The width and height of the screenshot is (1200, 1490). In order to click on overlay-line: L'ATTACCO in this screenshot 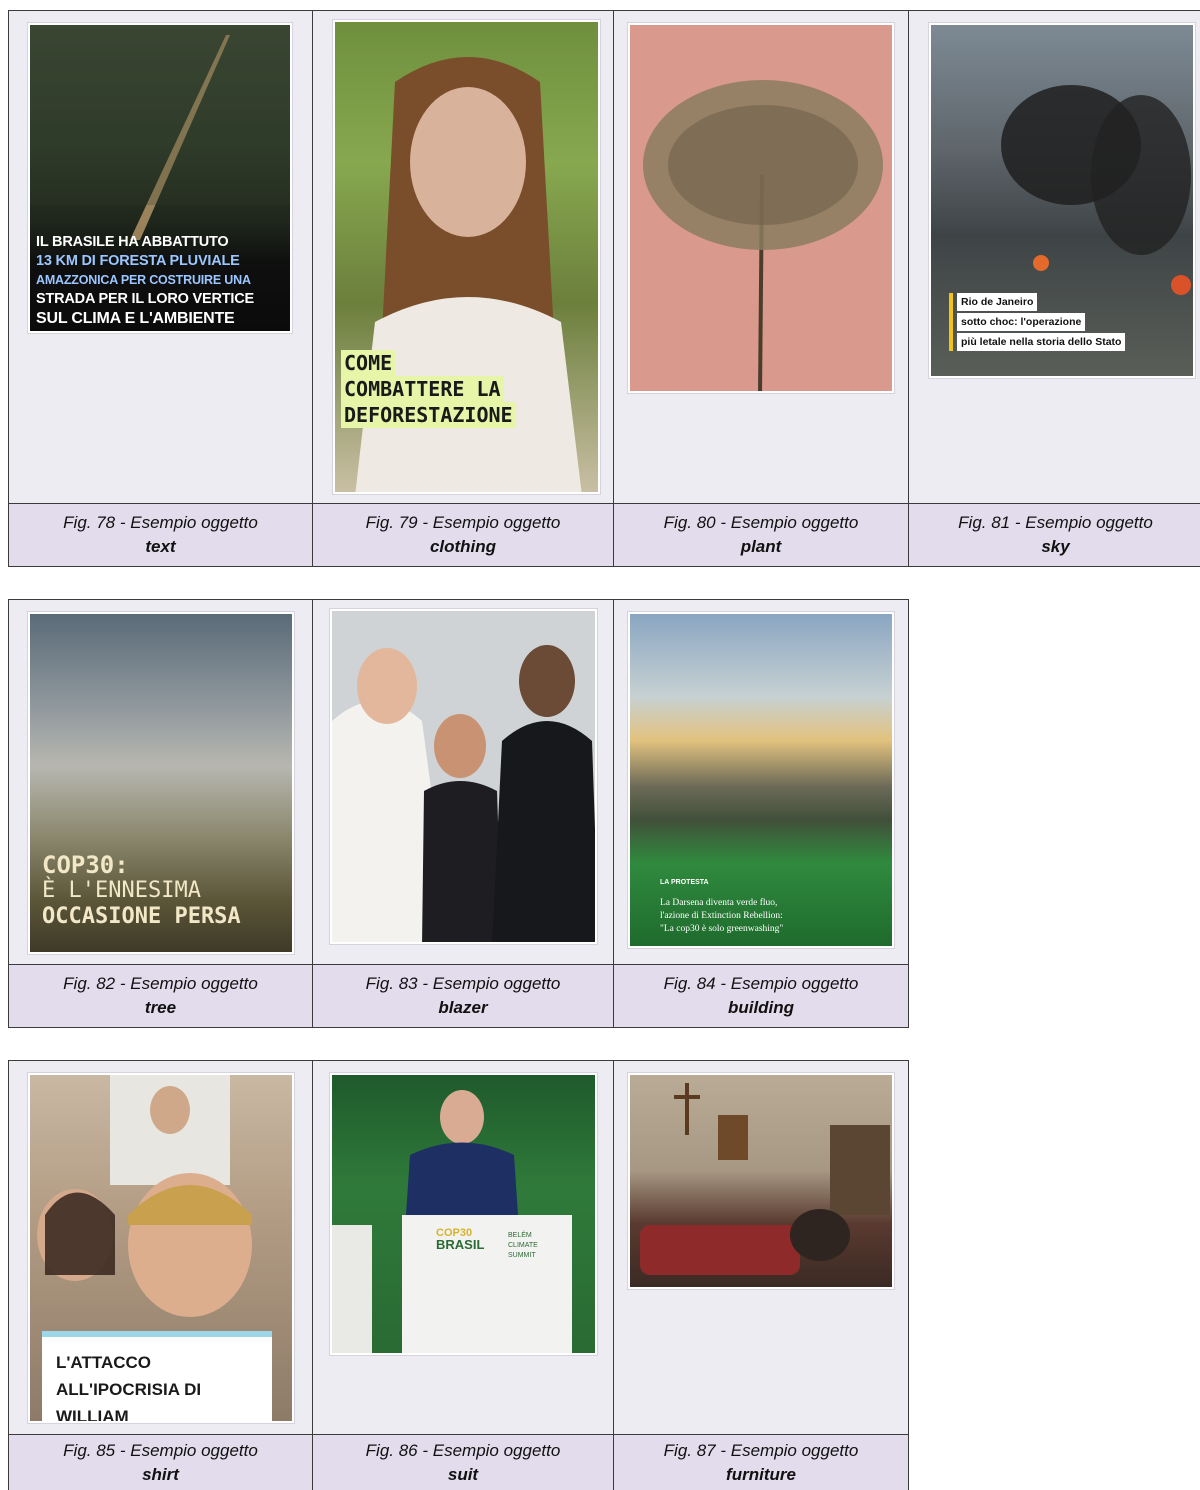, I will do `click(104, 1362)`.